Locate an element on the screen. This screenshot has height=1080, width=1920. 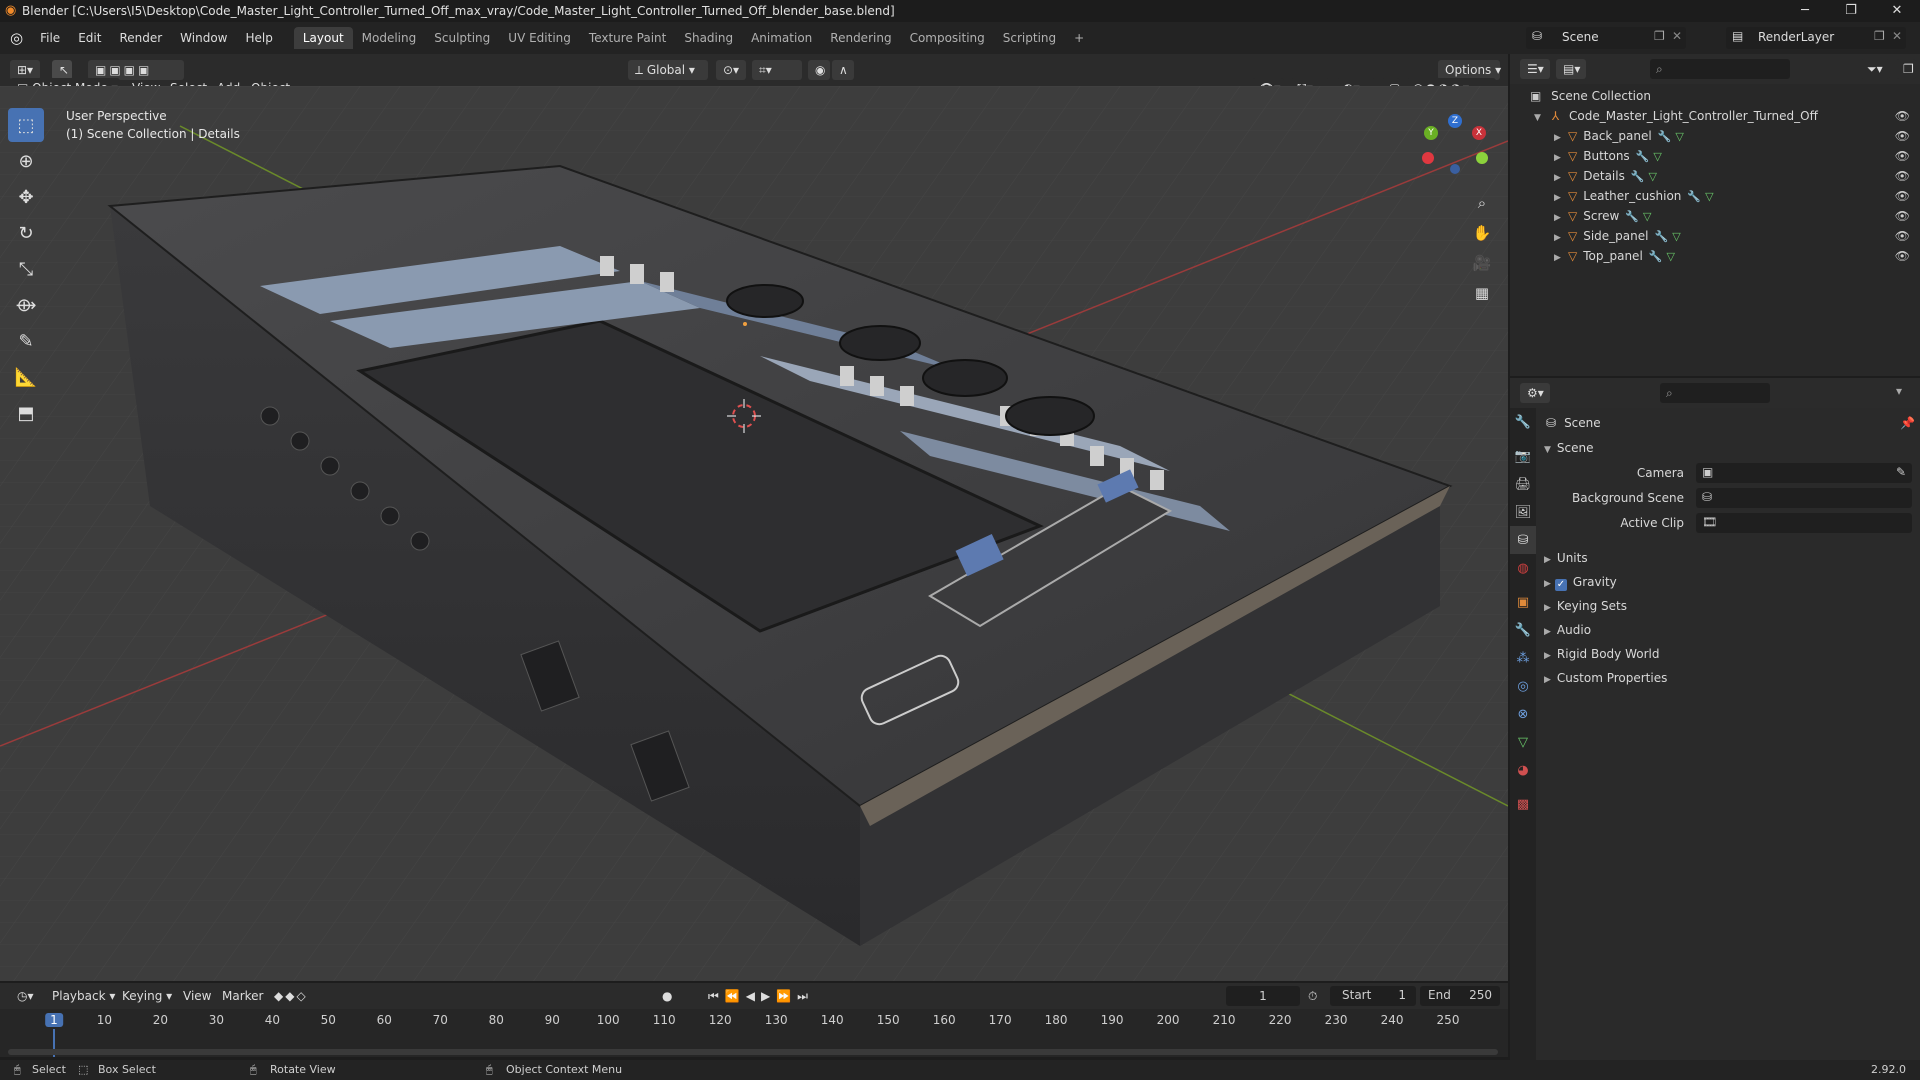
scene-collection-row: ▣ Scene Collection is located at coordinates (1715, 96).